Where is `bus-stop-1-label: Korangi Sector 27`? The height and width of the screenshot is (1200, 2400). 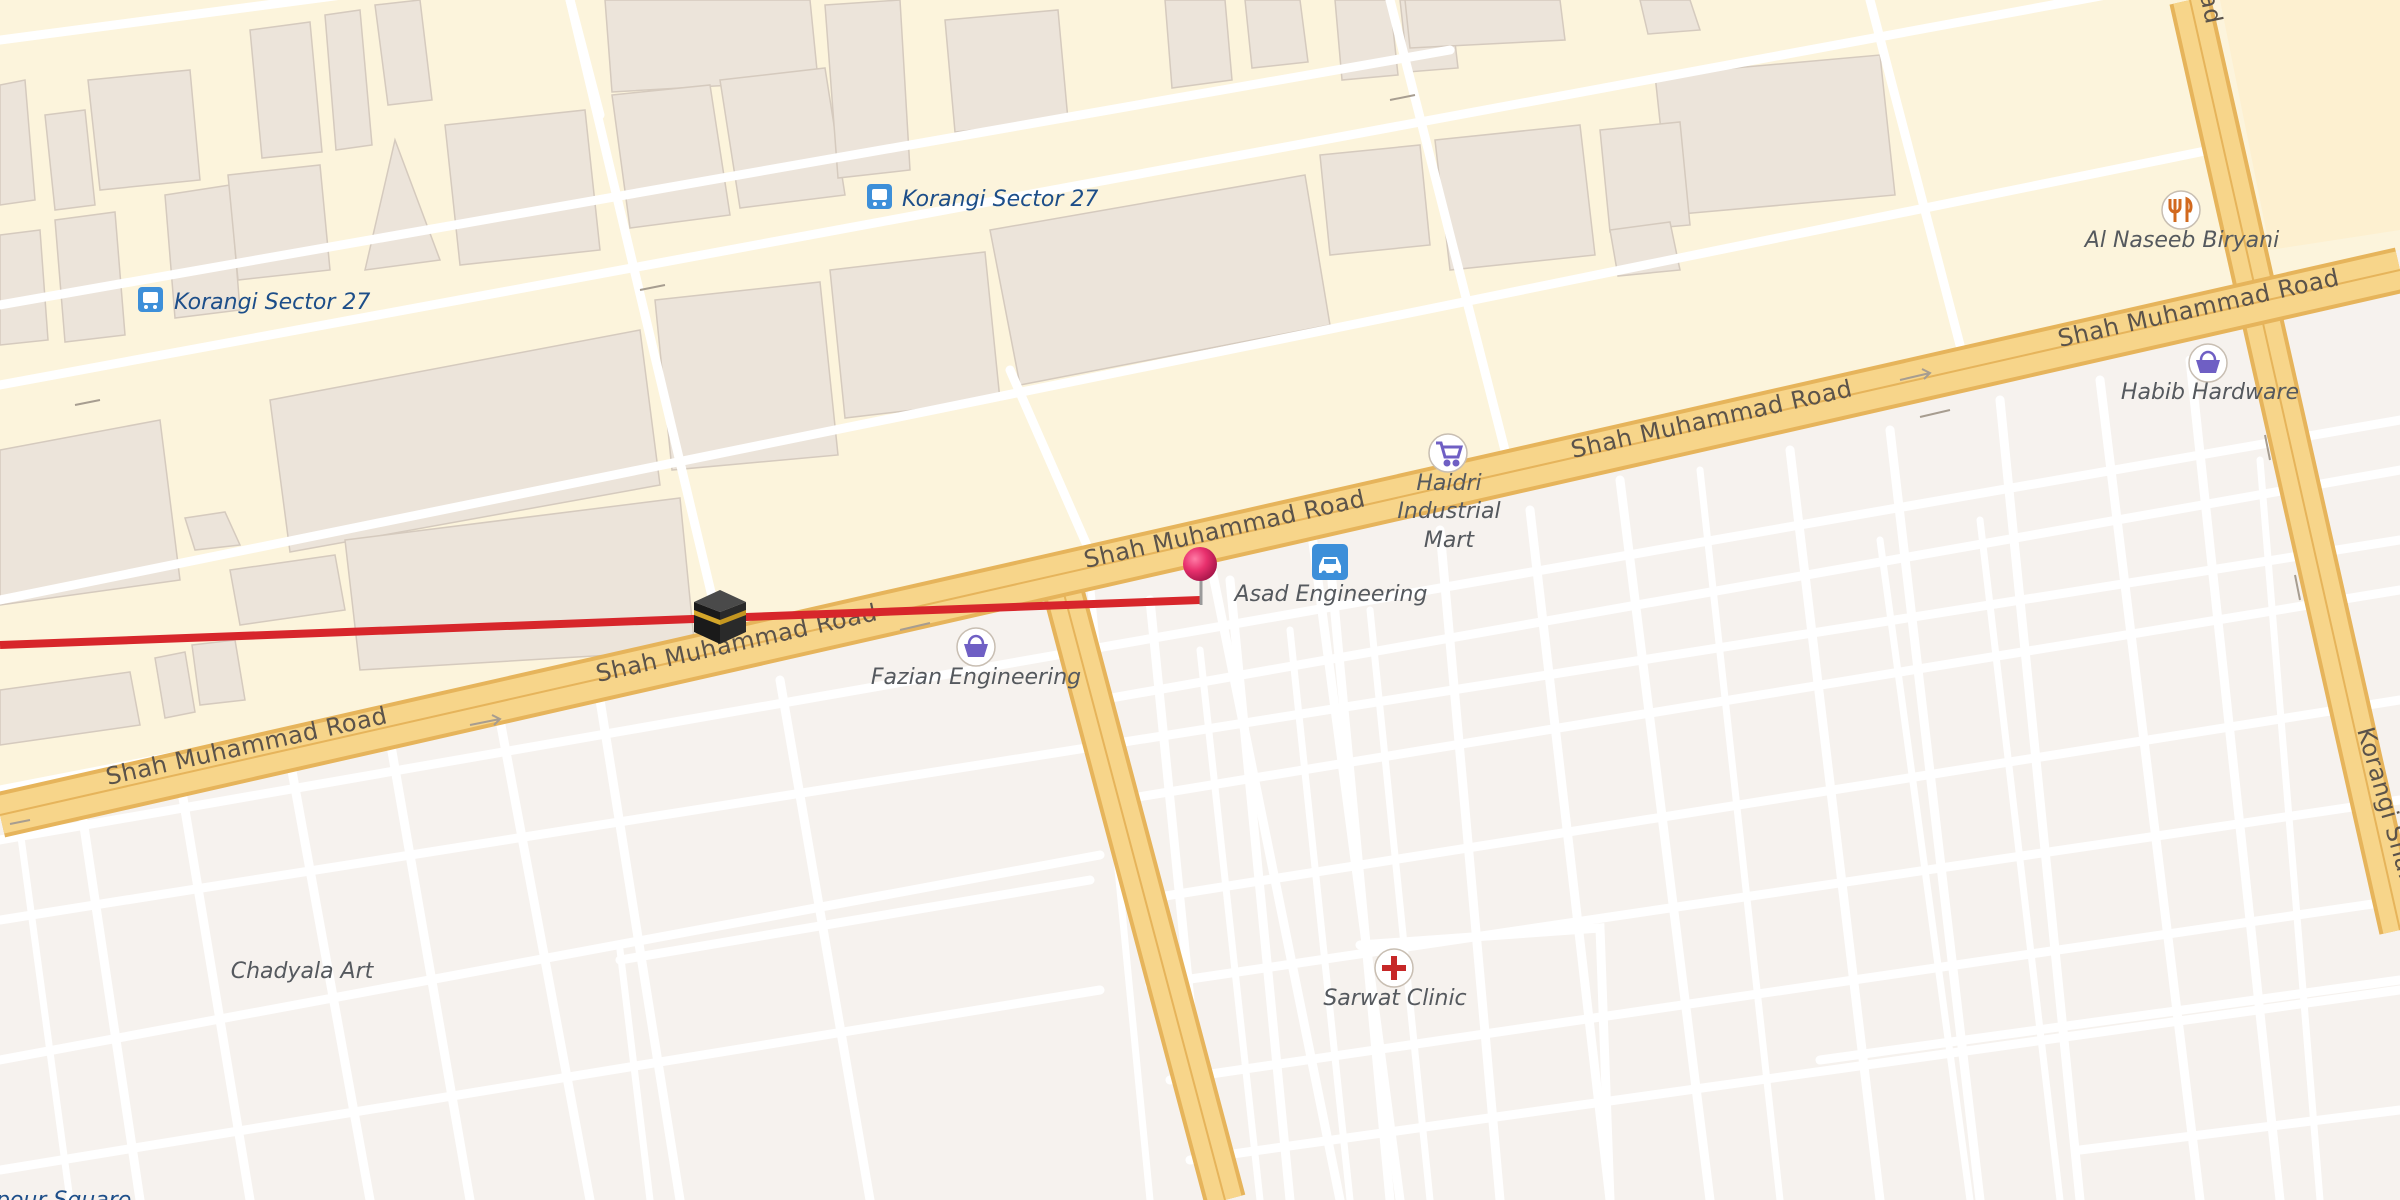 bus-stop-1-label: Korangi Sector 27 is located at coordinates (272, 302).